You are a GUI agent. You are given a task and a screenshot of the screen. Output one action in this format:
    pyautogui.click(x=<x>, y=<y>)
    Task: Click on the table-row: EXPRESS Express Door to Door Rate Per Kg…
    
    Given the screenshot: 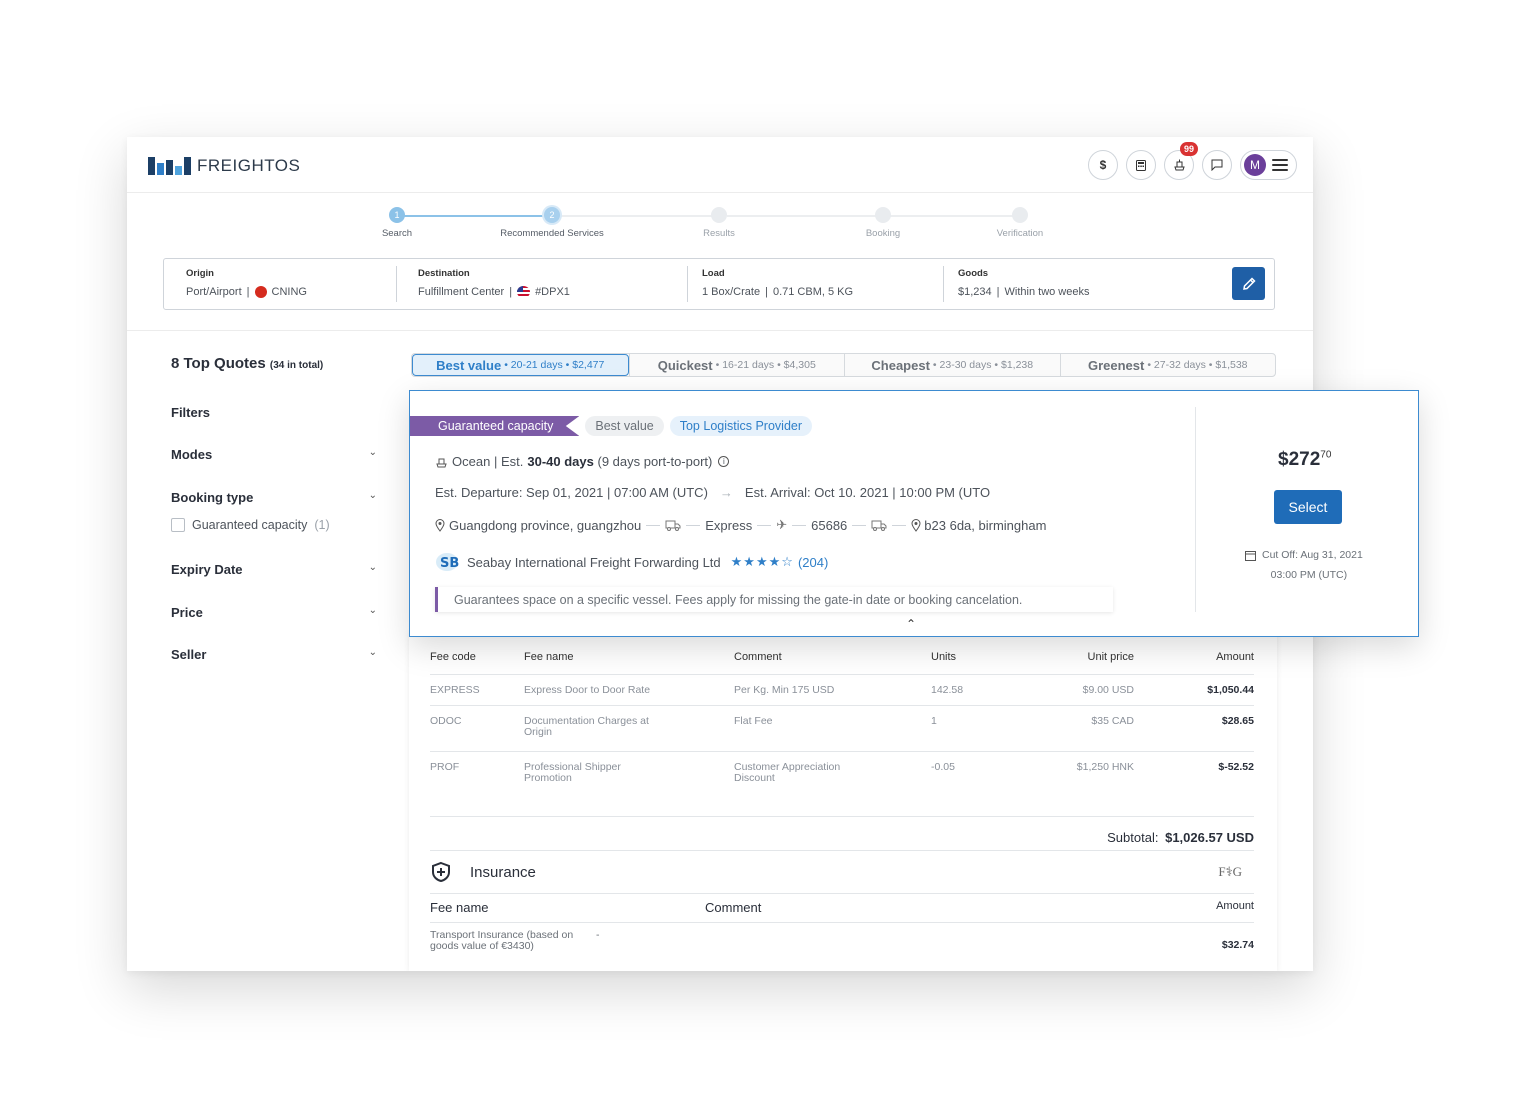 What is the action you would take?
    pyautogui.click(x=842, y=689)
    